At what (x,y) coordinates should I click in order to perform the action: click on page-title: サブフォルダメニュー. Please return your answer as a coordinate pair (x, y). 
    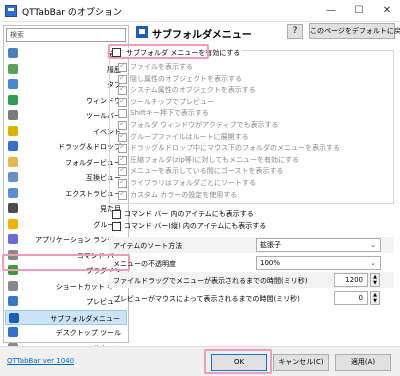
    Looking at the image, I should click on (202, 35).